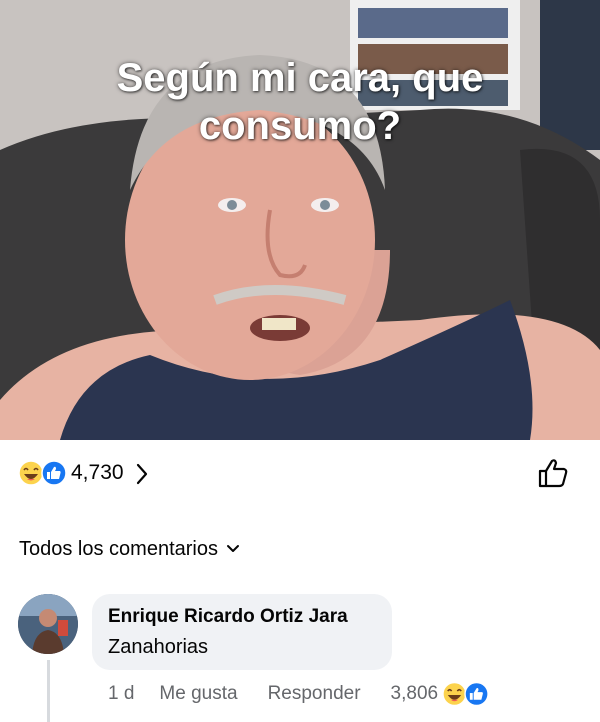 Image resolution: width=600 pixels, height=722 pixels. I want to click on comments-filter-label: Todos los comentarios, so click(118, 549).